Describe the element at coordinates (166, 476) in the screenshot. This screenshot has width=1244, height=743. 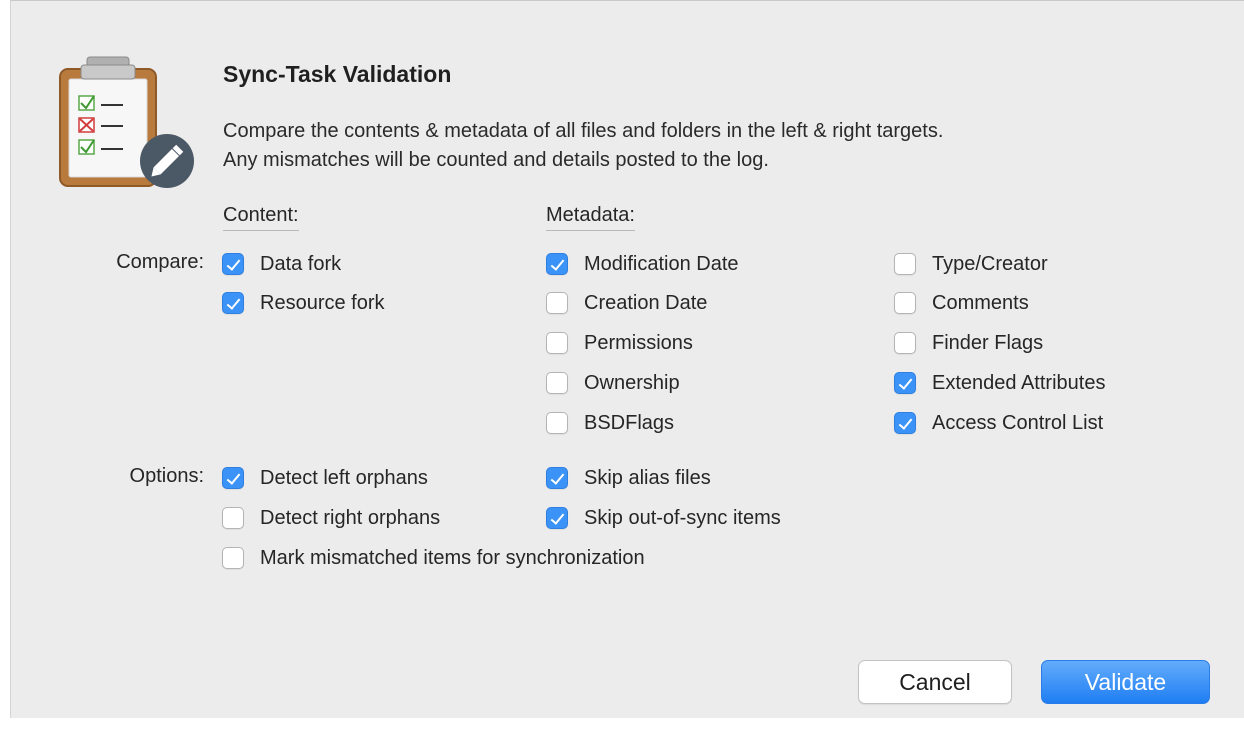
I see `options-label: Options:` at that location.